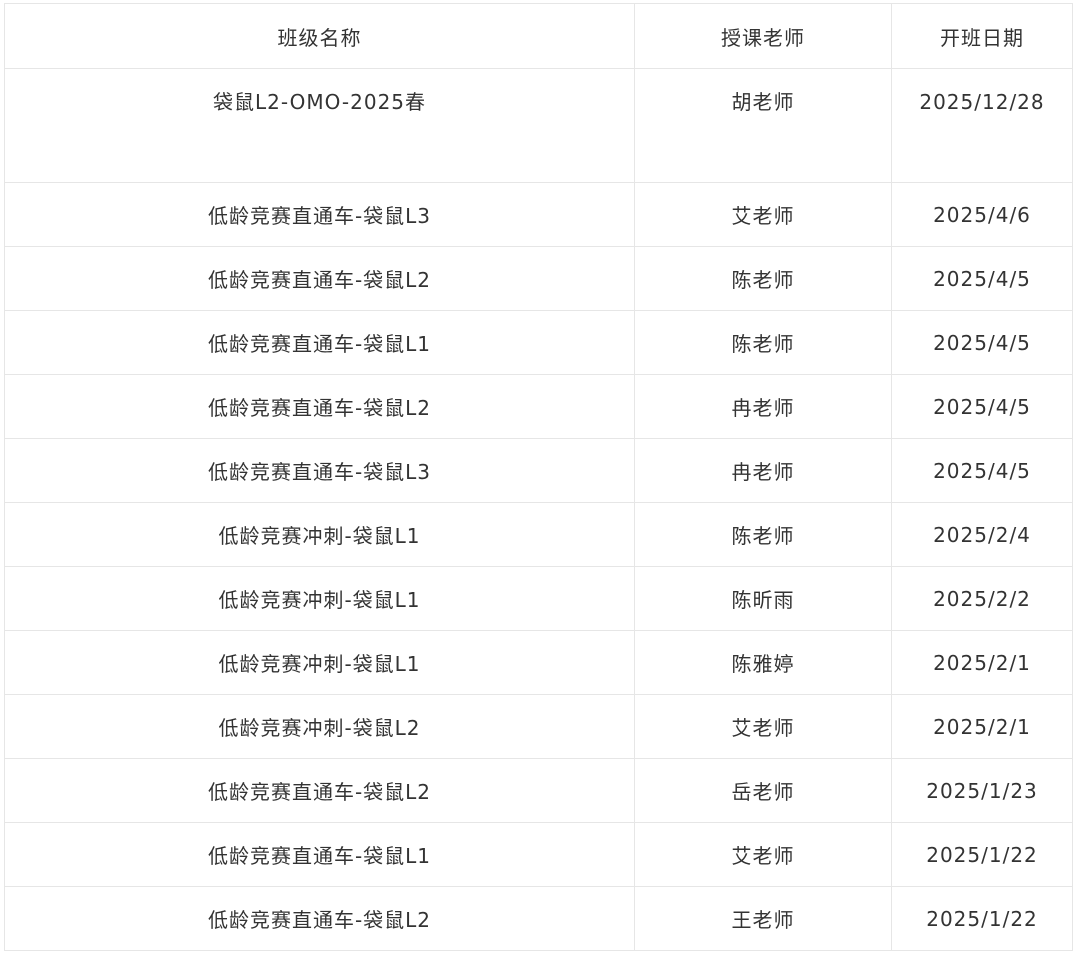  Describe the element at coordinates (319, 726) in the screenshot. I see `class-name-cell: 低龄竞赛冲刺-袋鼠L2` at that location.